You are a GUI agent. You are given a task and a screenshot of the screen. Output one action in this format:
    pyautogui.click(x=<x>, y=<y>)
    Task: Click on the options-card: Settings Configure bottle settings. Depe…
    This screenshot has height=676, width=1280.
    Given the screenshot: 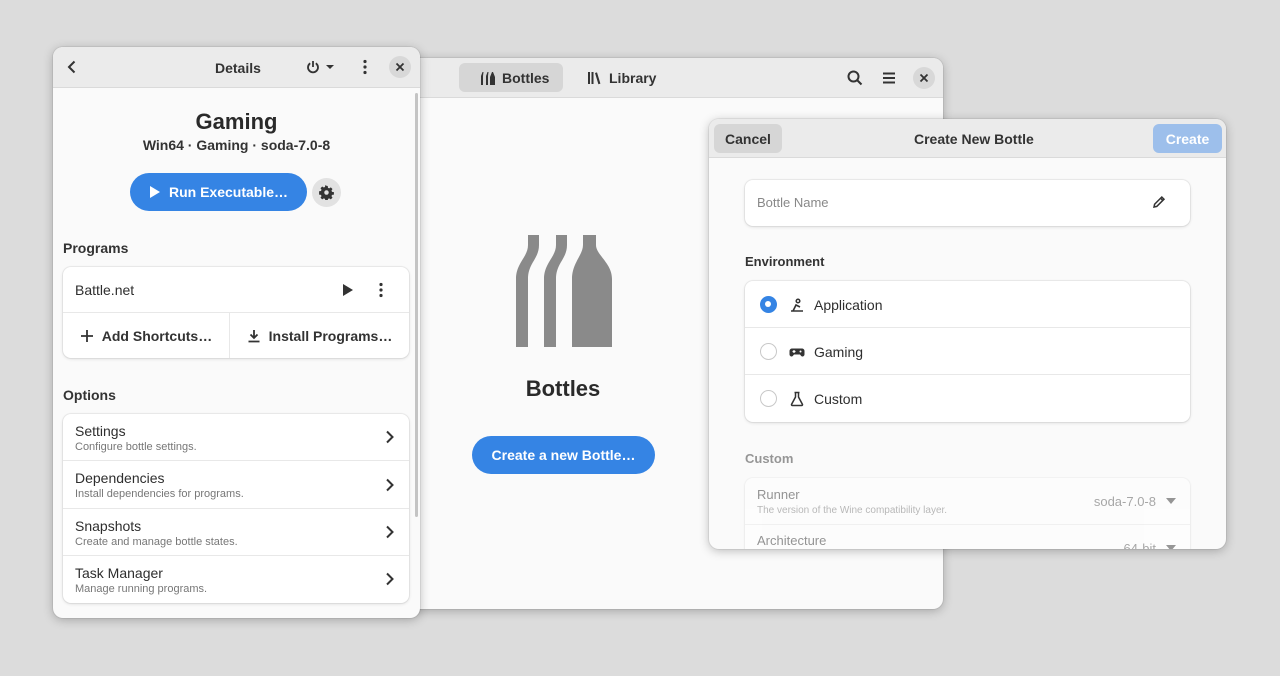 What is the action you would take?
    pyautogui.click(x=236, y=508)
    